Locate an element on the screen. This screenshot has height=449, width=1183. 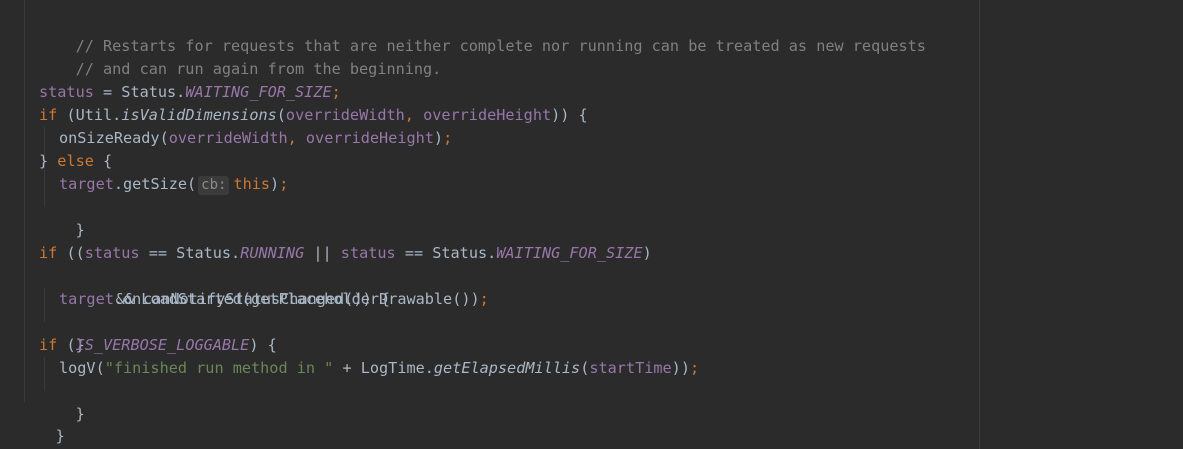
method-call: logV( is located at coordinates (82, 368).